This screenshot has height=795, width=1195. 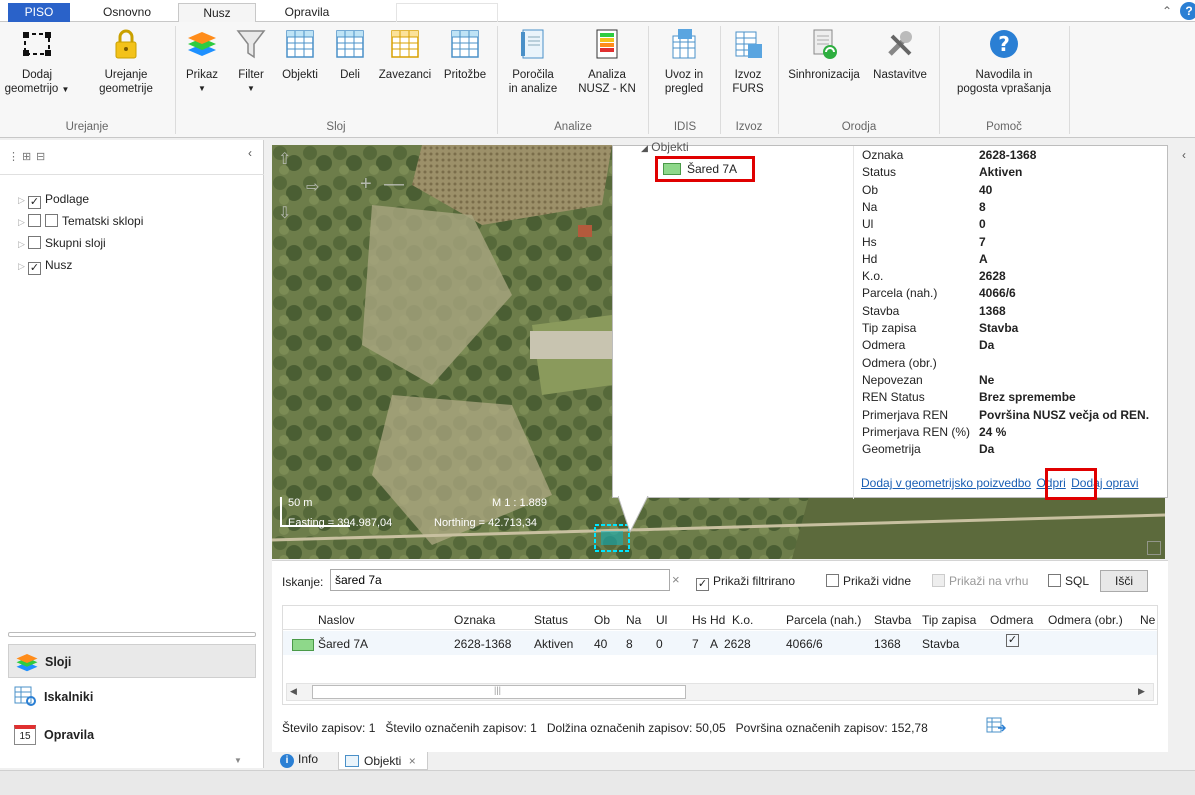 I want to click on collapse-right-panel-icon: ‹, so click(x=1184, y=155).